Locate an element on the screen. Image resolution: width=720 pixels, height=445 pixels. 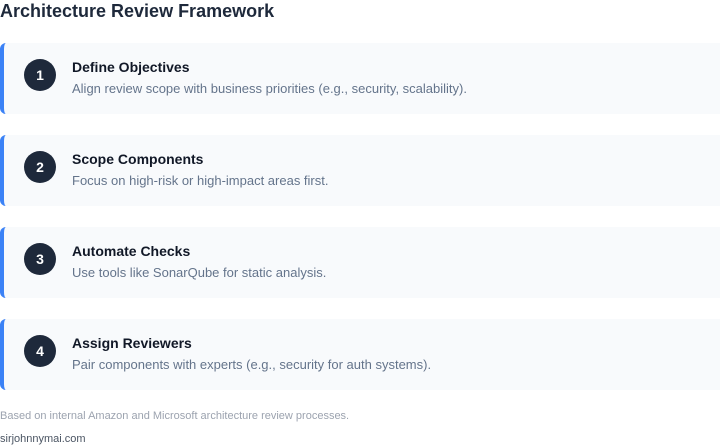
step-number-badge: 3 is located at coordinates (40, 259).